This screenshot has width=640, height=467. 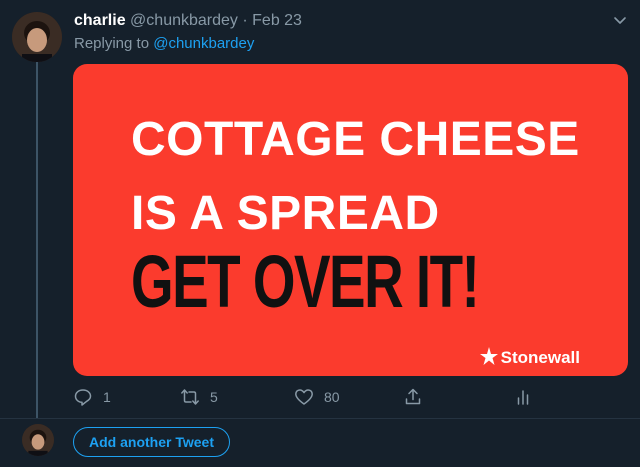 I want to click on add-another-tweet-button: Add another Tweet, so click(x=151, y=442).